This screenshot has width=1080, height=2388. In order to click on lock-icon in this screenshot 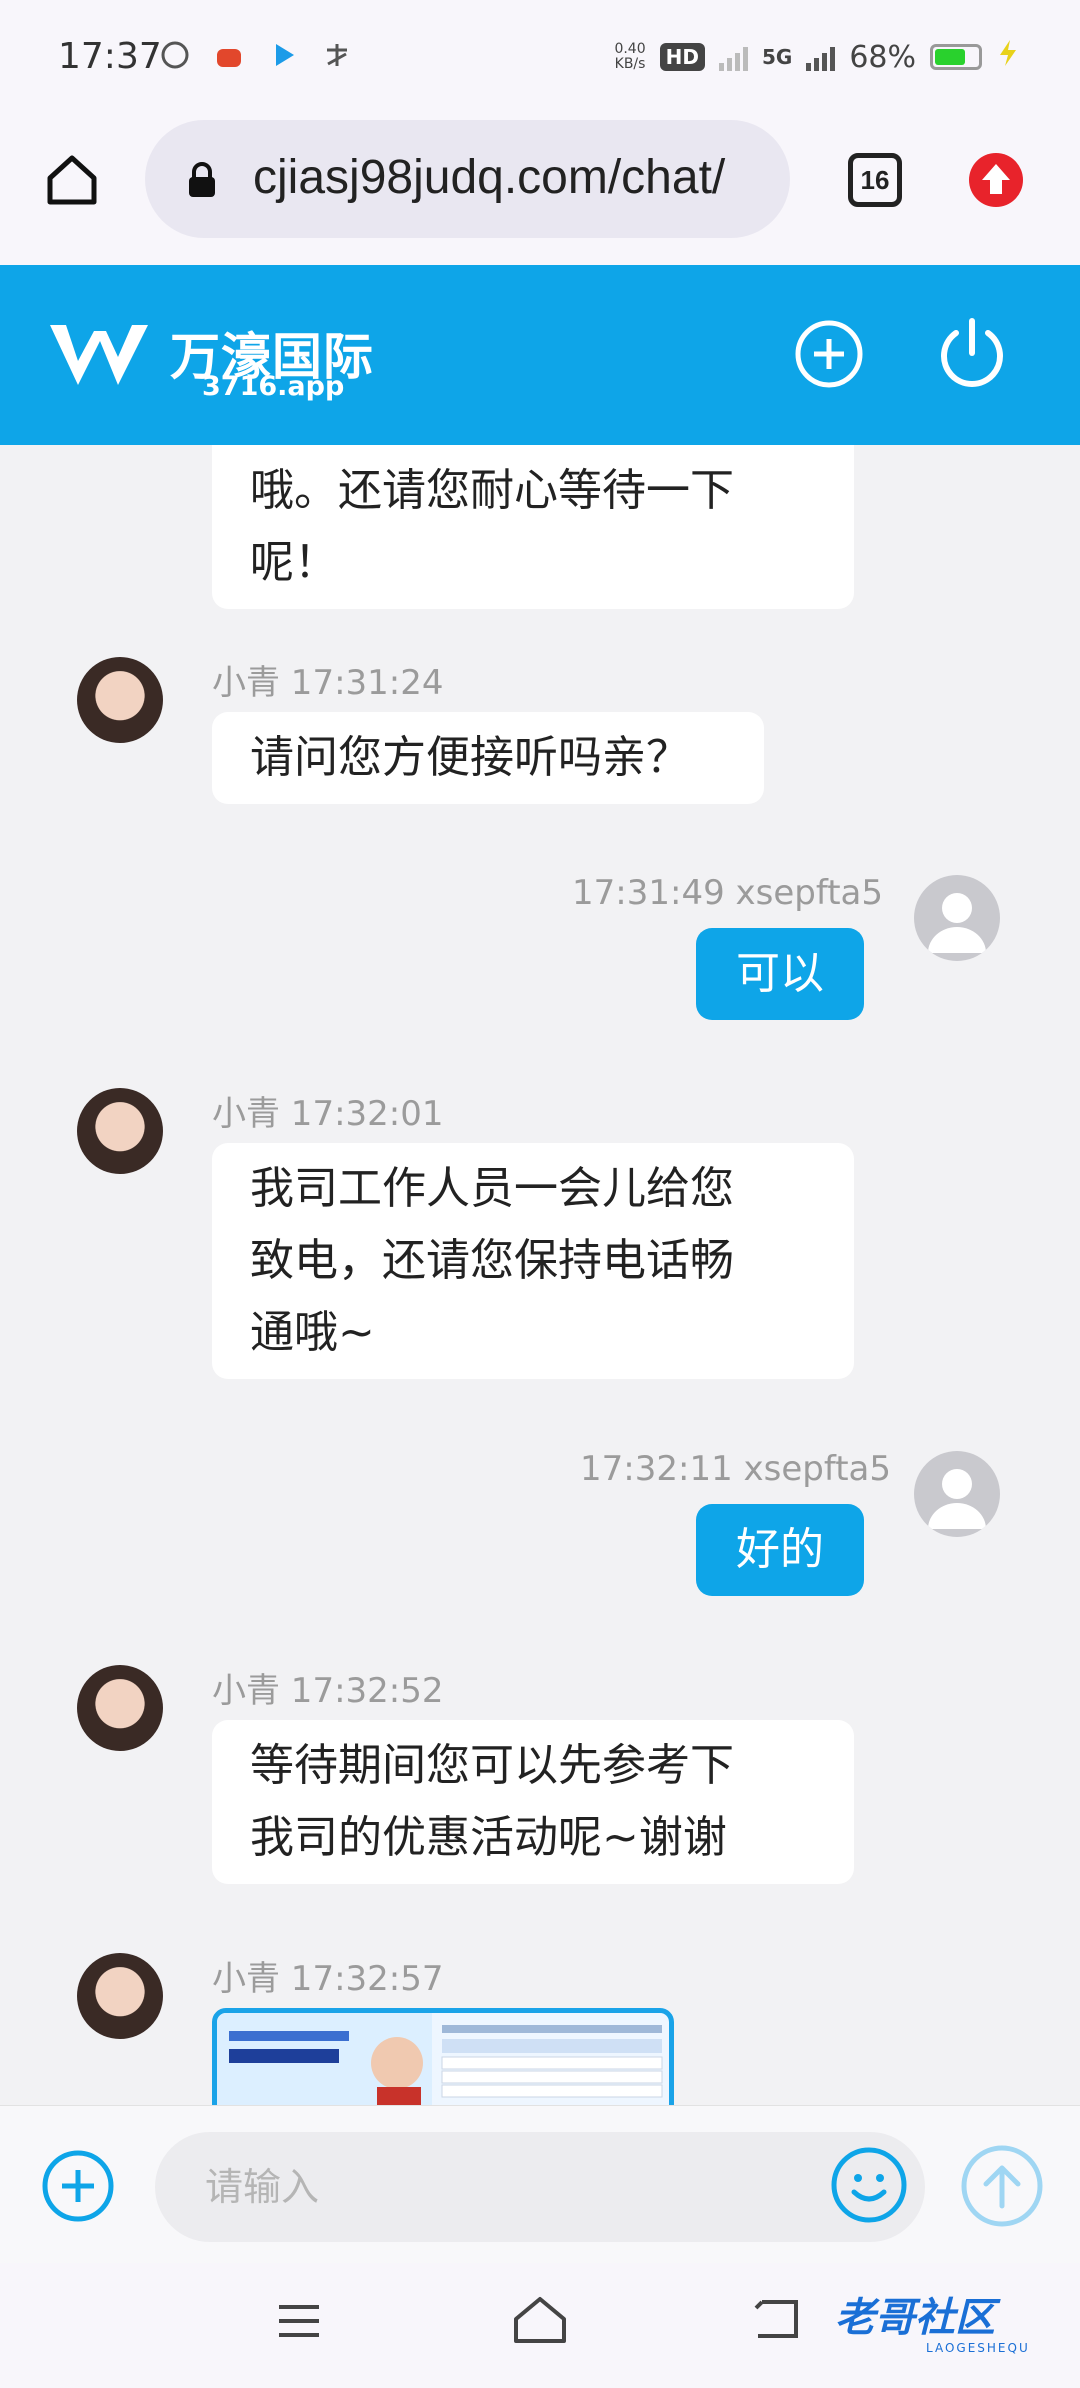, I will do `click(202, 180)`.